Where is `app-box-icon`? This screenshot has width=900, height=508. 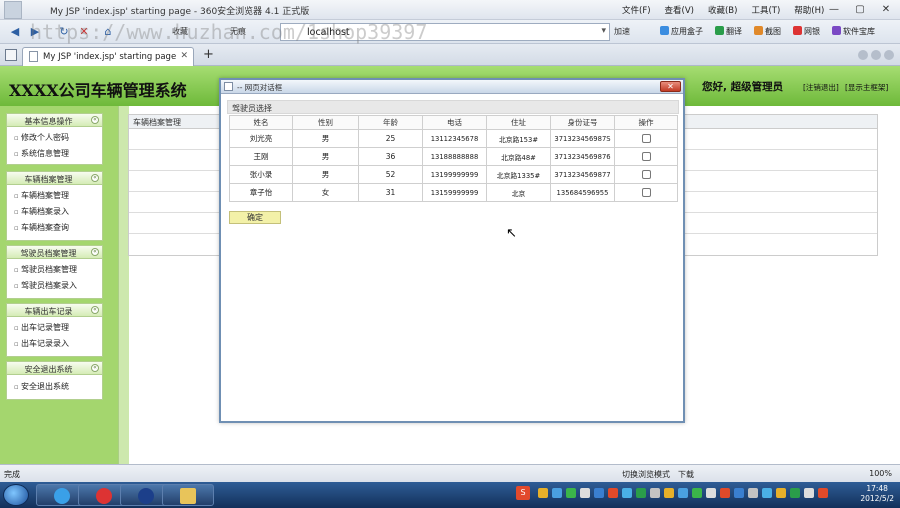 app-box-icon is located at coordinates (664, 30).